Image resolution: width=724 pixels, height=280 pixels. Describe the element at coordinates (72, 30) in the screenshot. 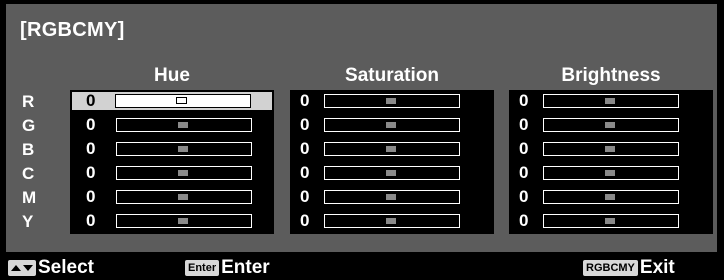

I see `panel-title: [RGBCMY]` at that location.